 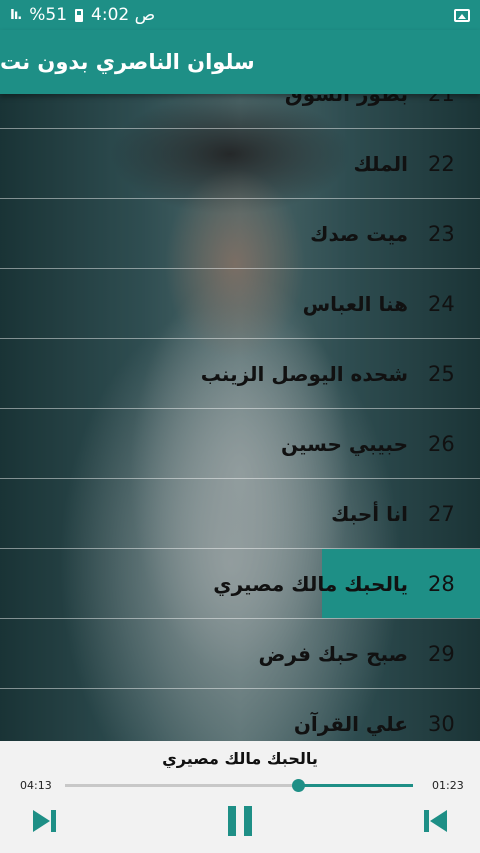 I want to click on skip-previous-button, so click(x=435, y=821).